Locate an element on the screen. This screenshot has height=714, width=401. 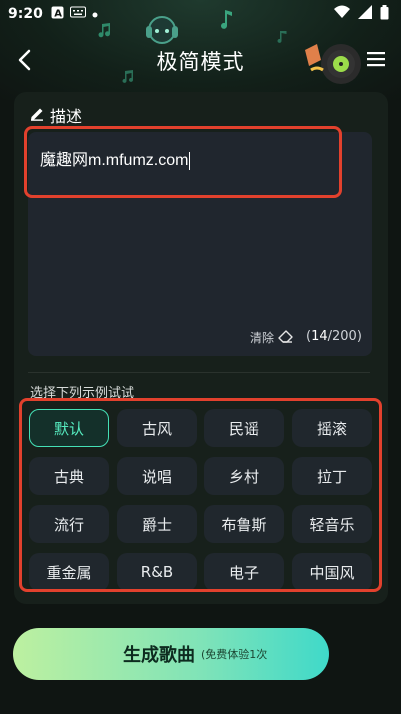
page-title: 极简模式 is located at coordinates (200, 62).